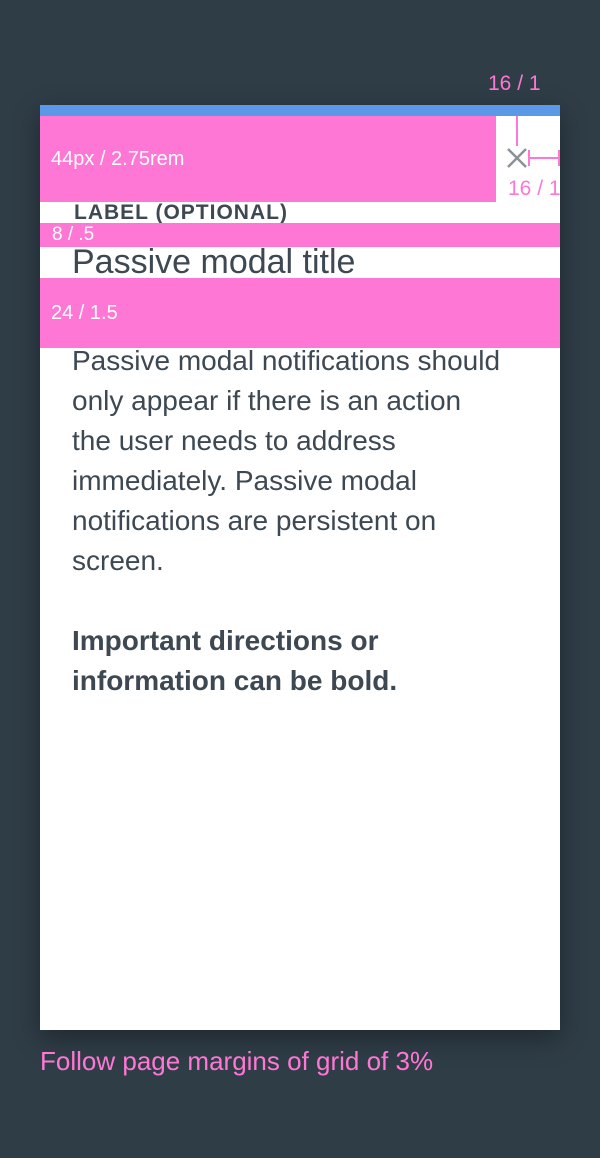 This screenshot has width=600, height=1158. I want to click on spec-side-spacing-label: 16 / 1, so click(534, 188).